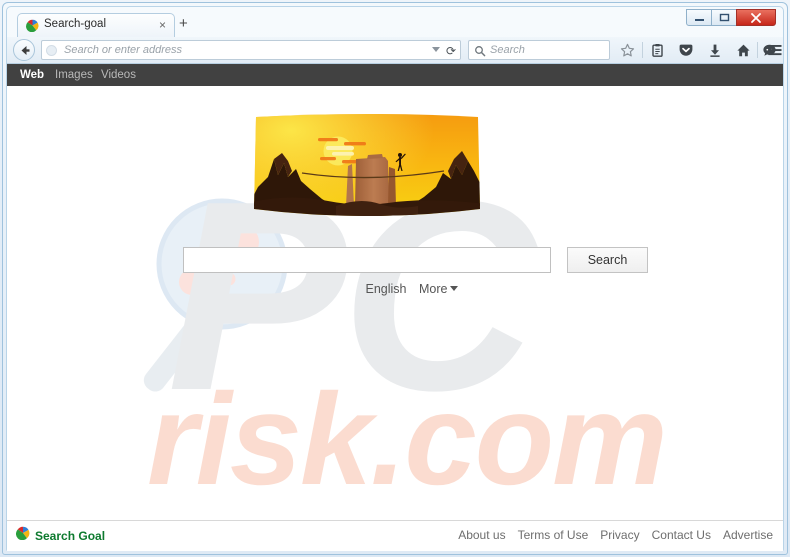 The width and height of the screenshot is (790, 557). What do you see at coordinates (627, 50) in the screenshot?
I see `bookmark-star-icon` at bounding box center [627, 50].